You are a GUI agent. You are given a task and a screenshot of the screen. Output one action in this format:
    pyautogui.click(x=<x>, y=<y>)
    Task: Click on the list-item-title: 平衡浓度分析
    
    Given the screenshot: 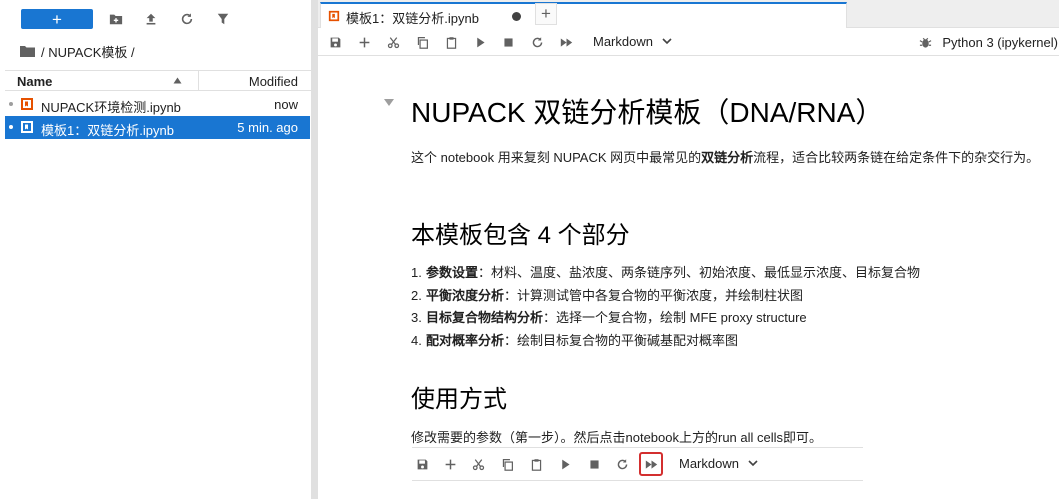 What is the action you would take?
    pyautogui.click(x=465, y=295)
    